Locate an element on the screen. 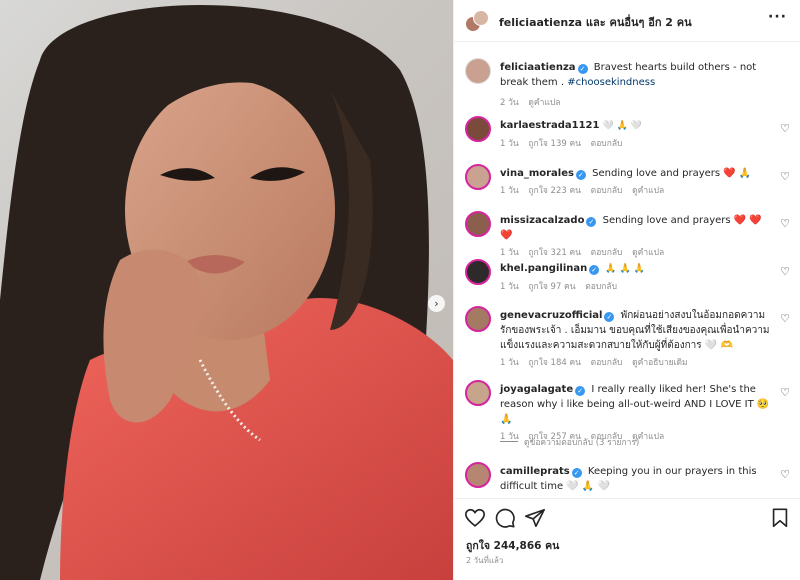  comment-username: joyagalagate is located at coordinates (536, 389).